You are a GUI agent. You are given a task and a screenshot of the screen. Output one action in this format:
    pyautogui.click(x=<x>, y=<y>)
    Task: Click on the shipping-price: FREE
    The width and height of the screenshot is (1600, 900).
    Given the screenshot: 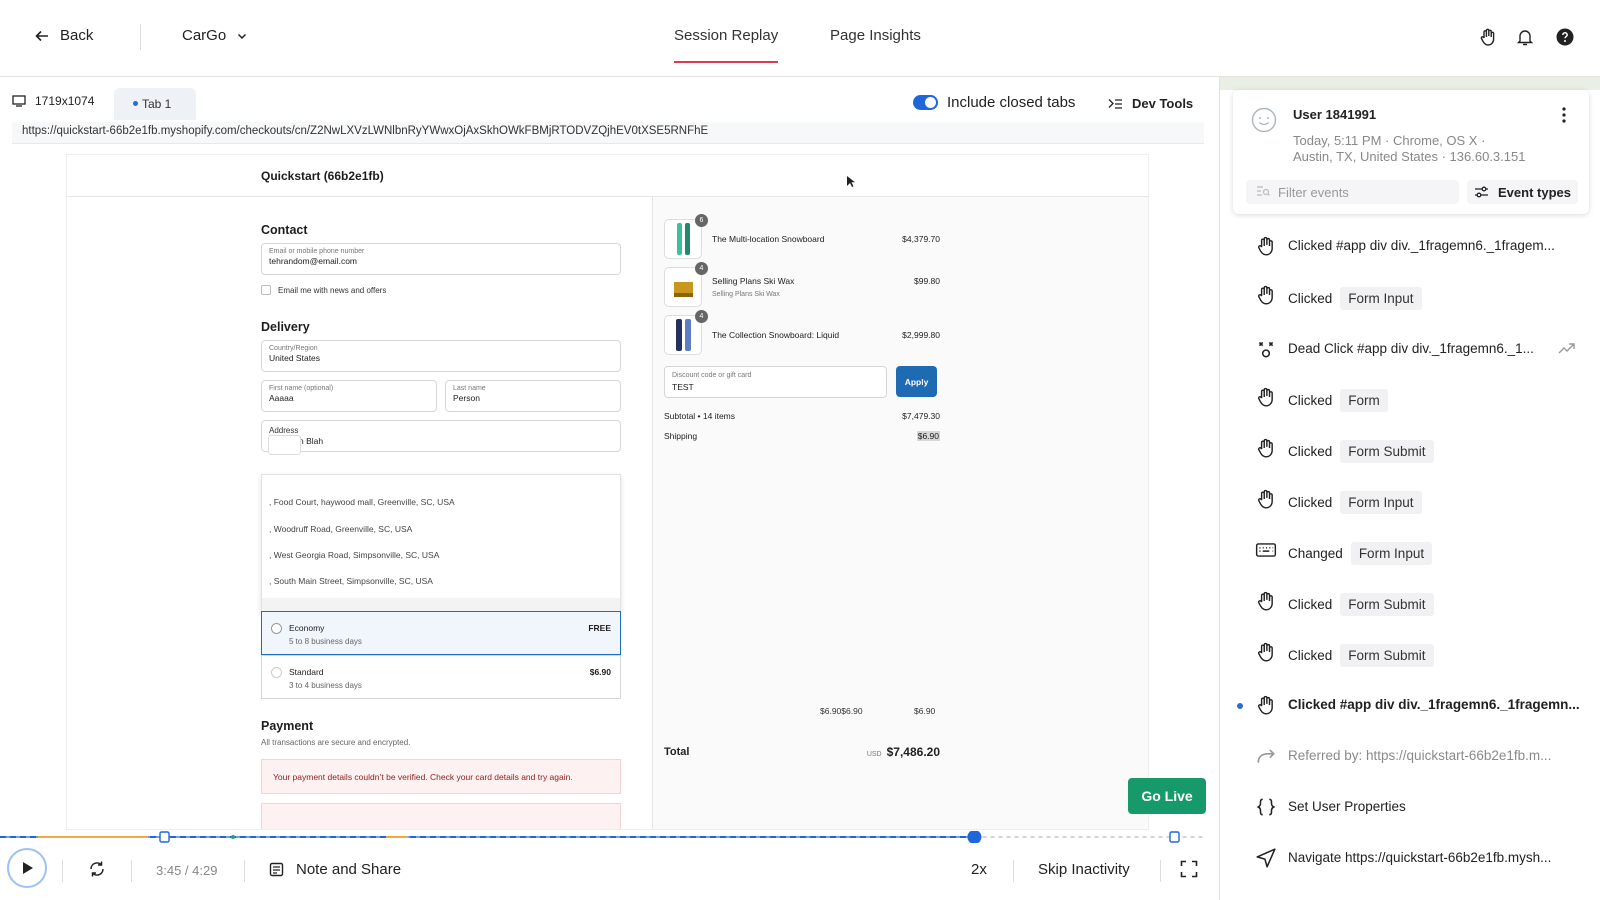 What is the action you would take?
    pyautogui.click(x=599, y=628)
    